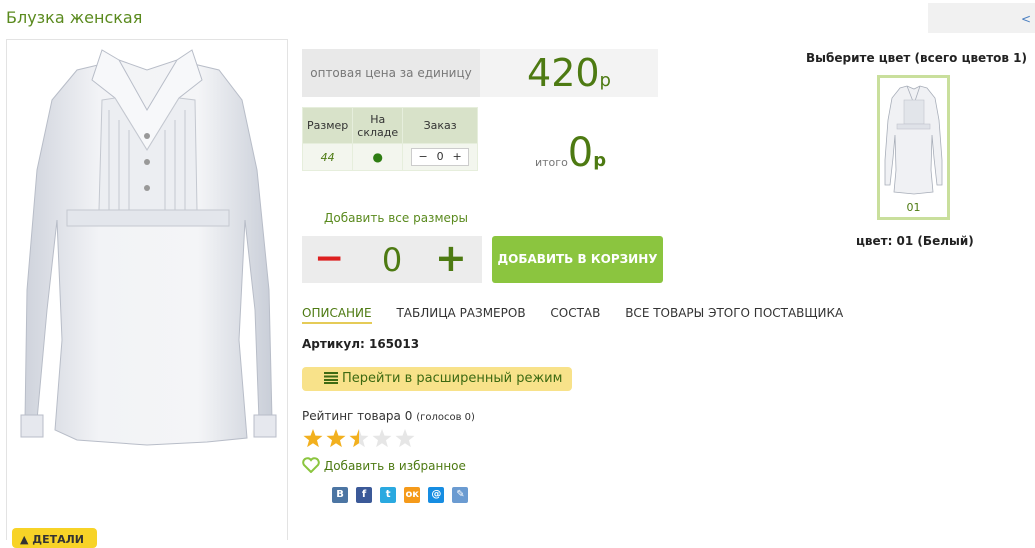  What do you see at coordinates (74, 17) in the screenshot?
I see `product-title: Блузка женская` at bounding box center [74, 17].